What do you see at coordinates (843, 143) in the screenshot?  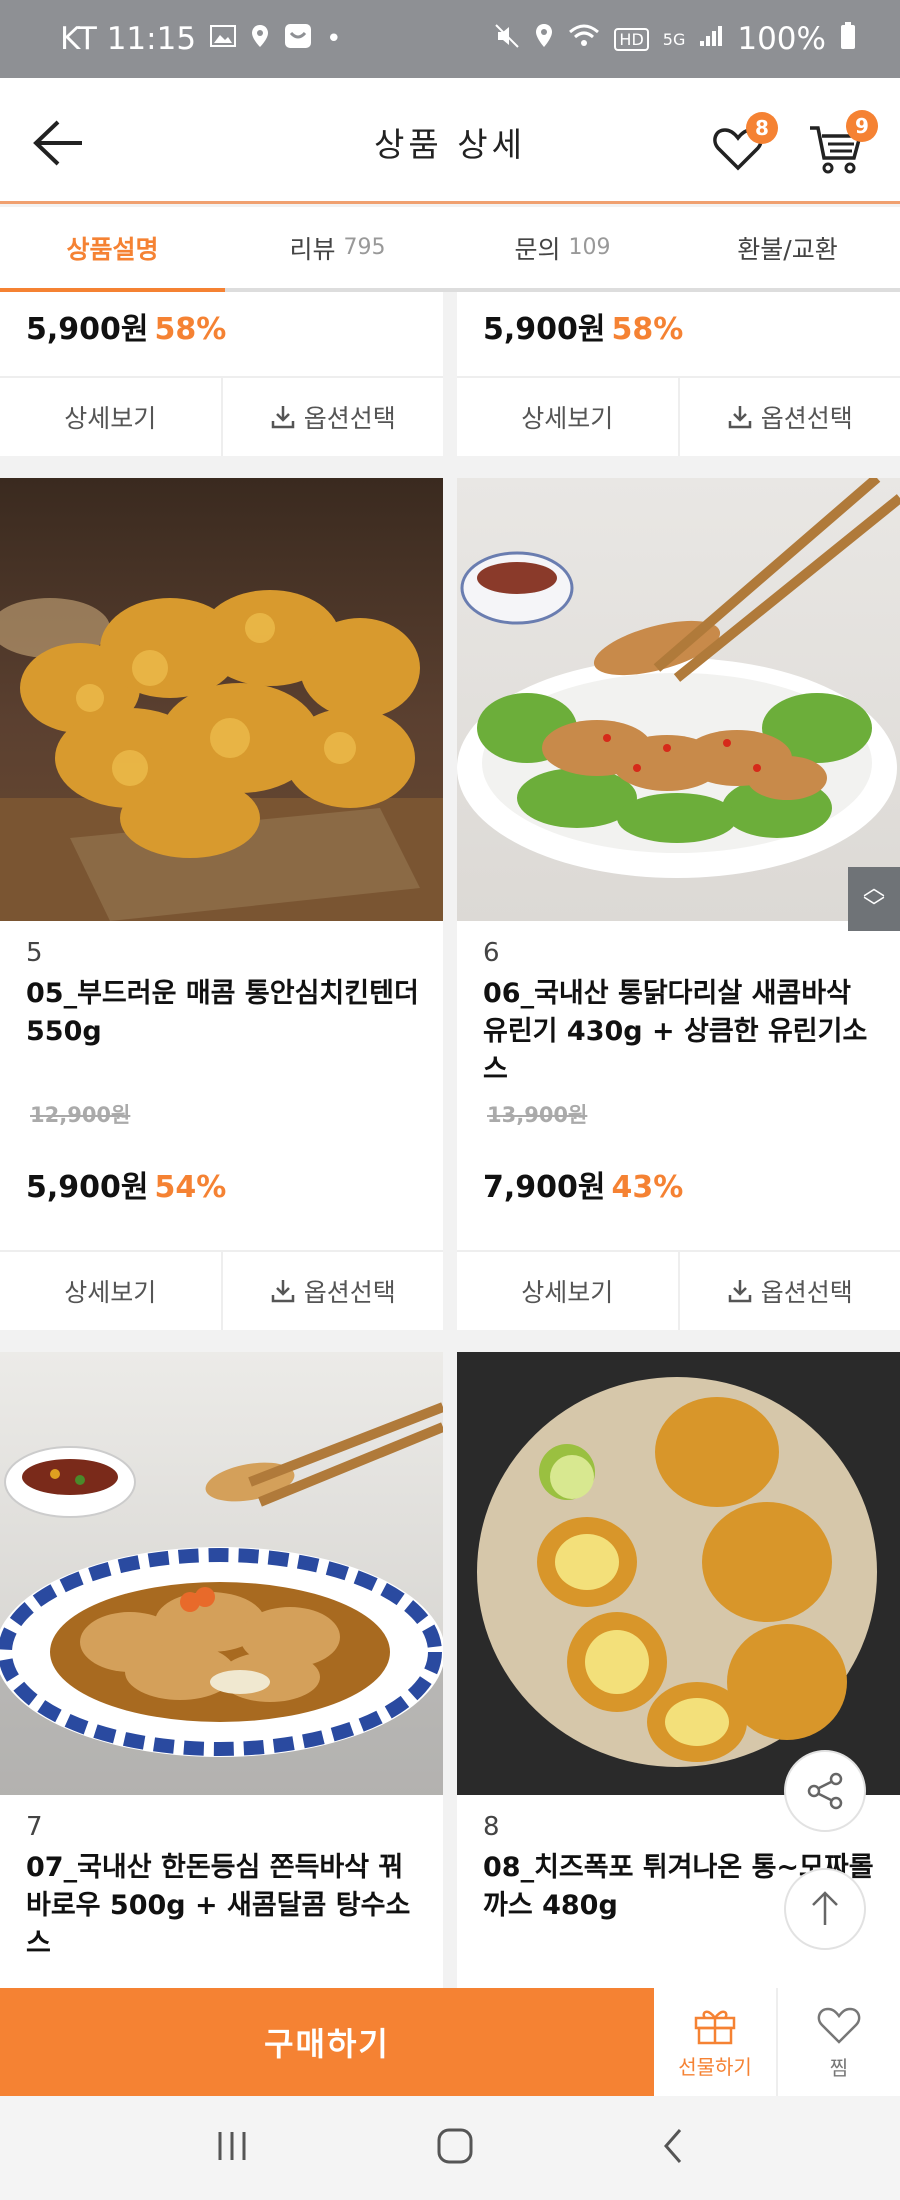 I see `cart-button: 9` at bounding box center [843, 143].